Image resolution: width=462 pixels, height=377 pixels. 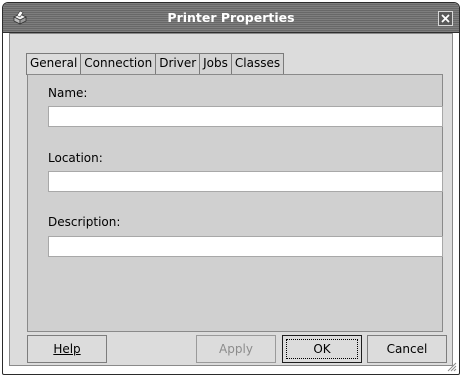 I want to click on cancel-button-label: Cancel, so click(x=407, y=349).